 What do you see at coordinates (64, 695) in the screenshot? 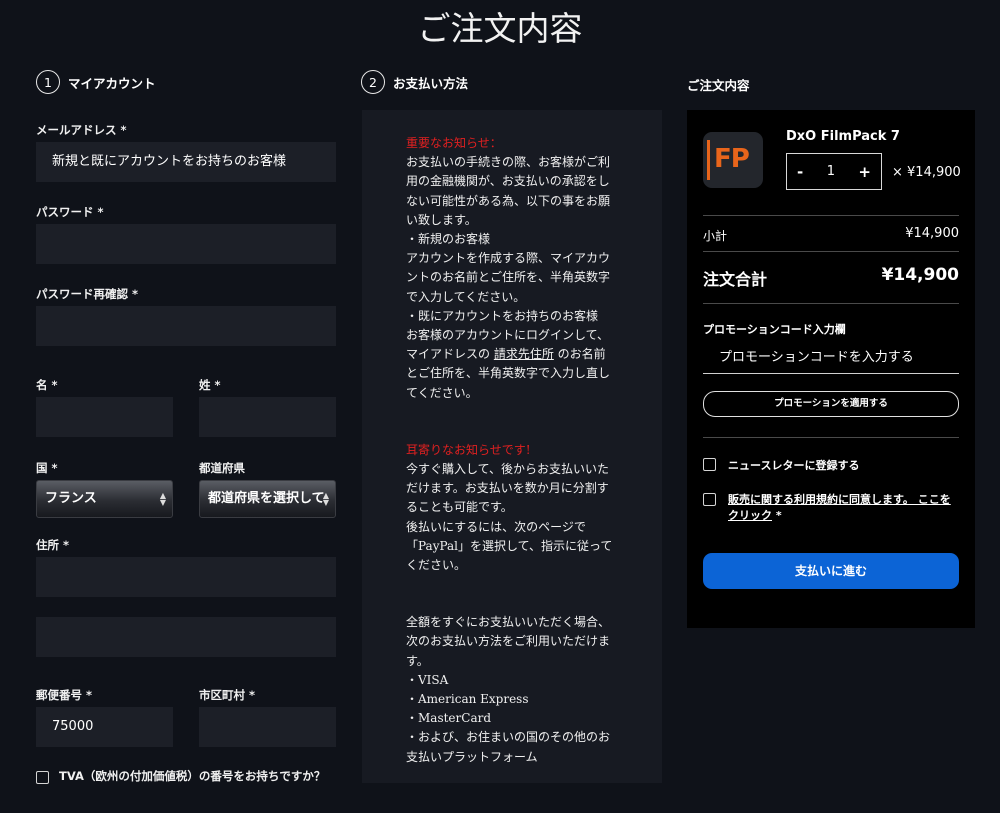
I see `postal-code-label: 郵便番号 *` at bounding box center [64, 695].